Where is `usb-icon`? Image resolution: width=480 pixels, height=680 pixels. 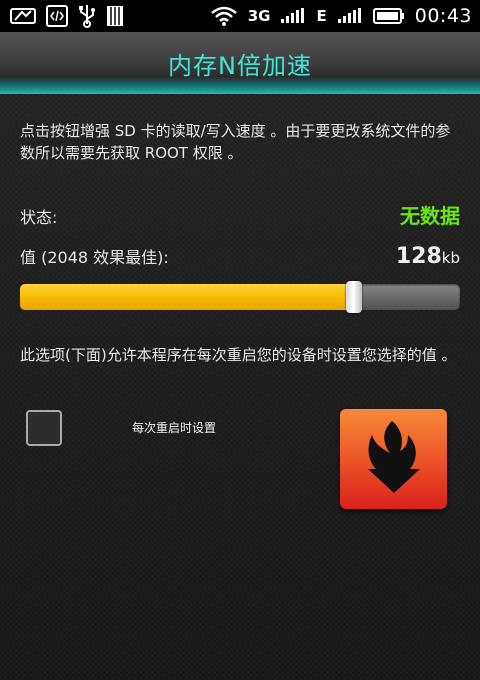 usb-icon is located at coordinates (87, 16).